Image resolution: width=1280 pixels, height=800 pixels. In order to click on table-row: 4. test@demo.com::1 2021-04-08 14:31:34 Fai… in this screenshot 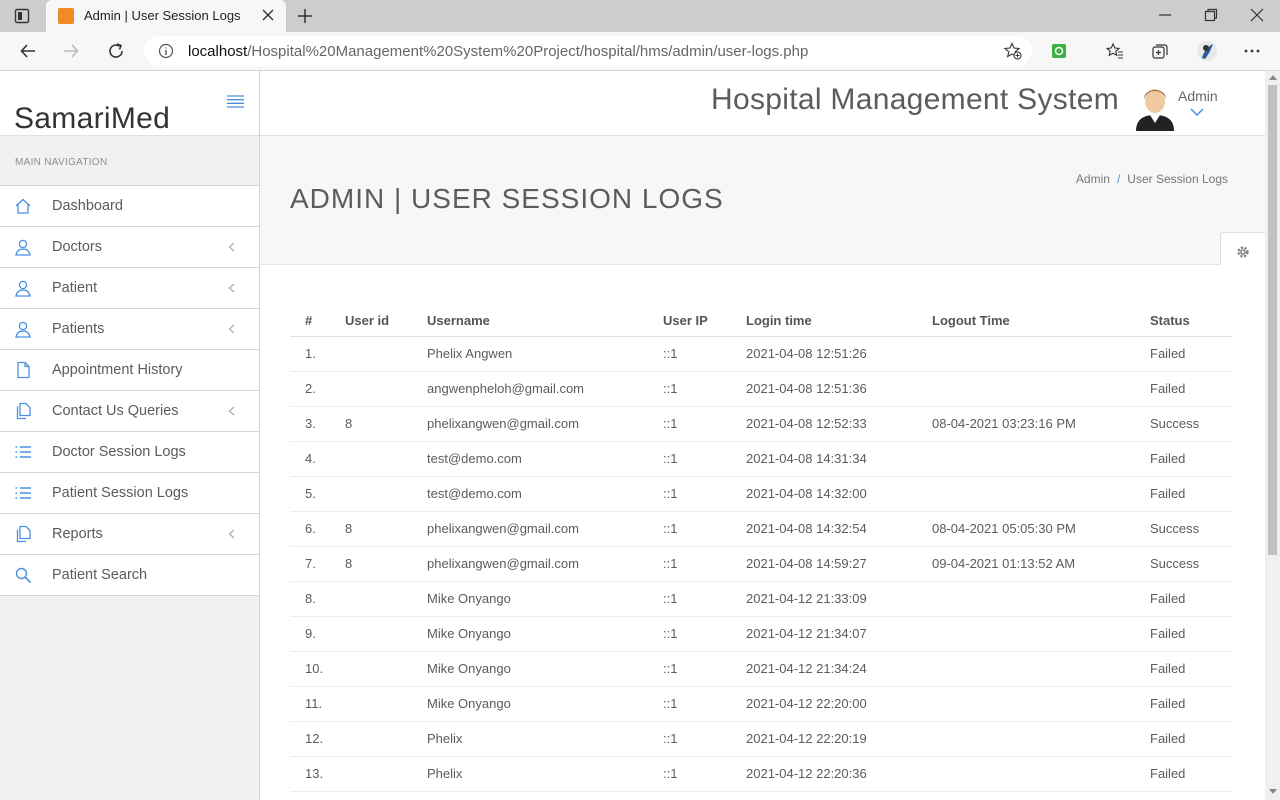, I will do `click(761, 459)`.